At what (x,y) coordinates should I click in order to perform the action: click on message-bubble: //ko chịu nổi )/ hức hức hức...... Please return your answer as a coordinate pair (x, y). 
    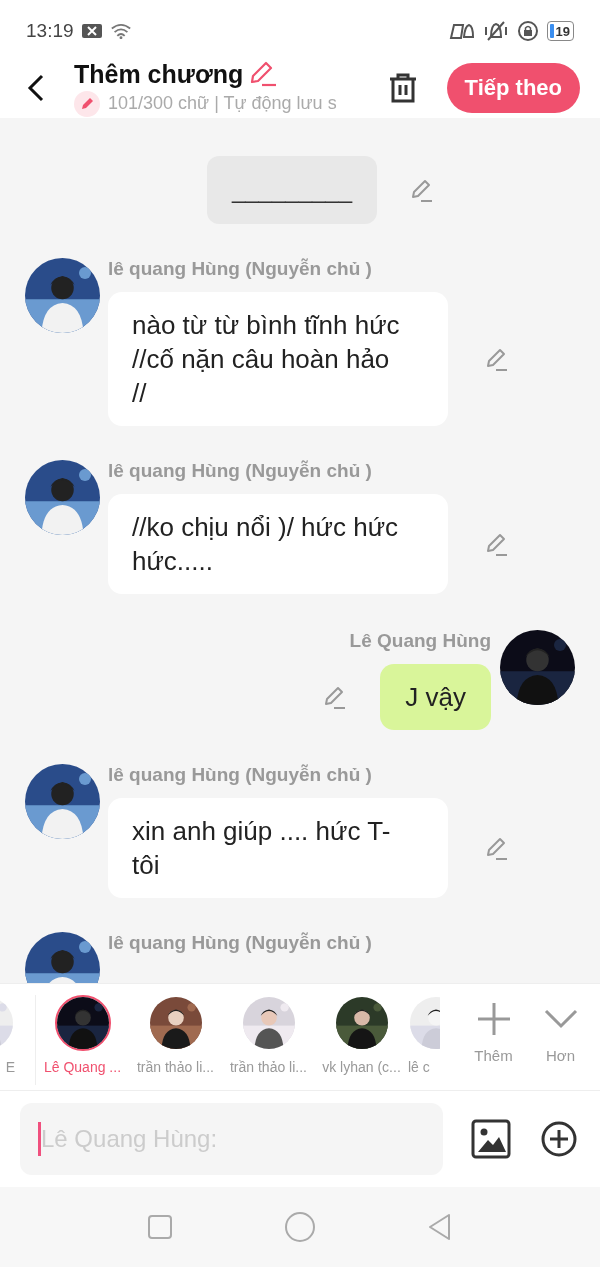
    Looking at the image, I should click on (278, 544).